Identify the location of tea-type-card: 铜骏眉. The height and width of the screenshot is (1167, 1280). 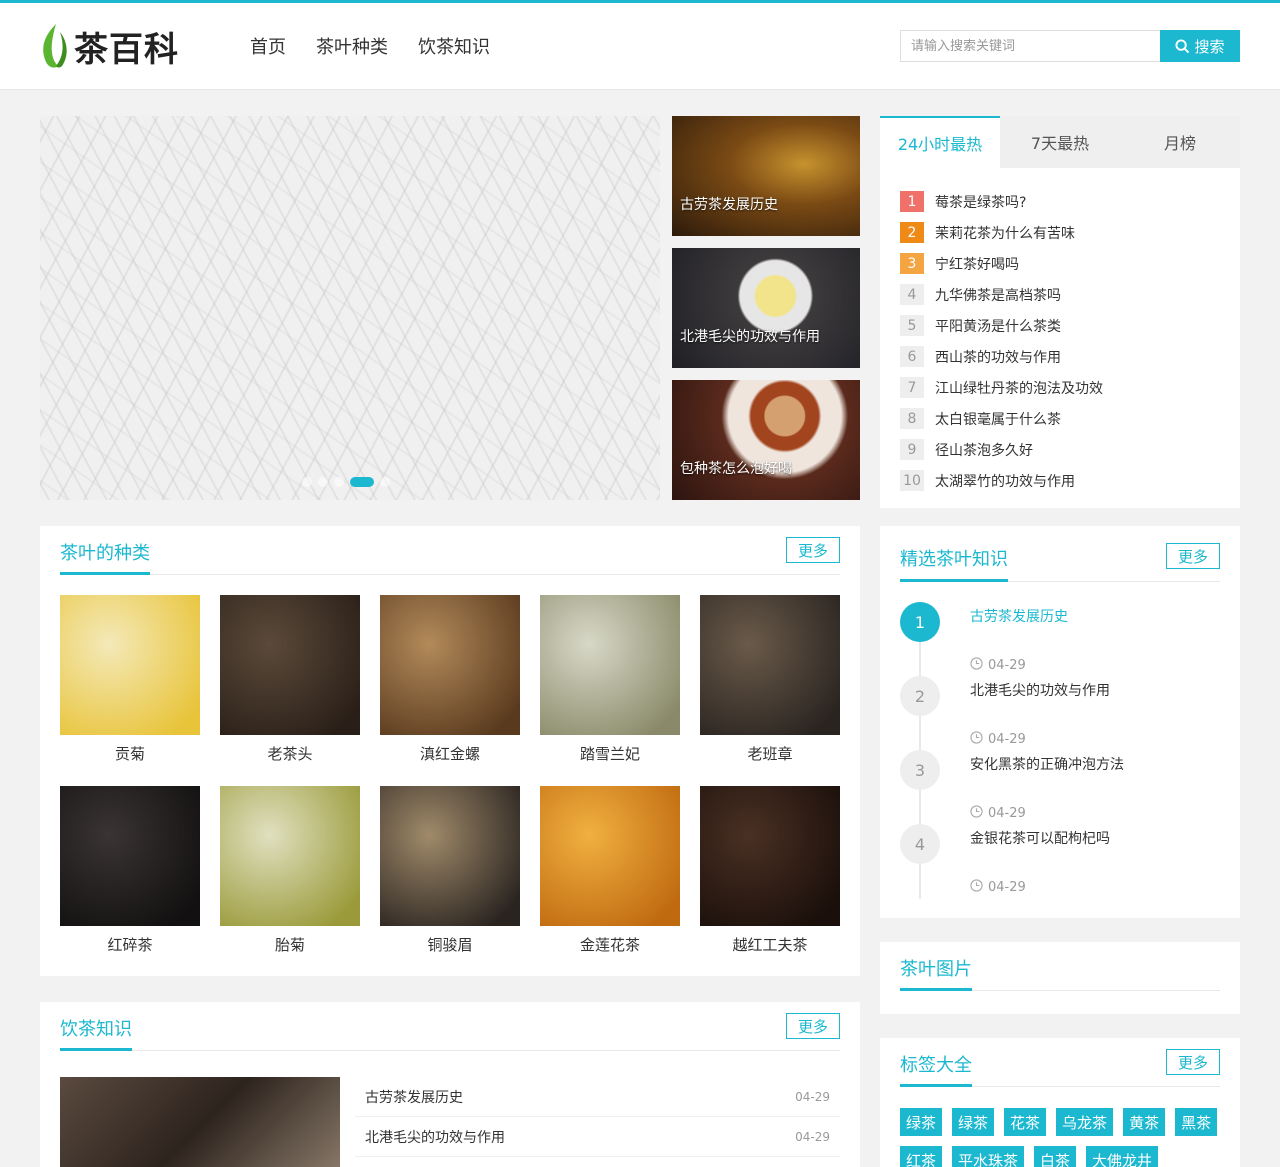
(450, 881).